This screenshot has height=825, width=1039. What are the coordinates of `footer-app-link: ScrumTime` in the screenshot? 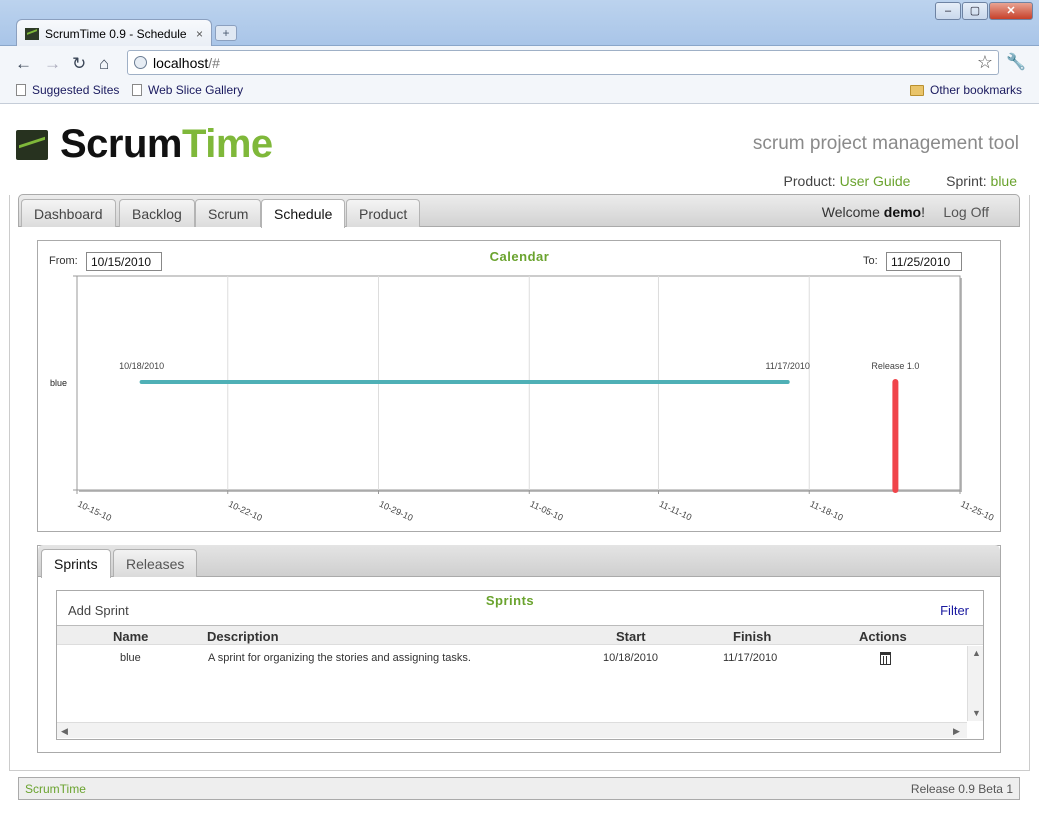 It's located at (55, 789).